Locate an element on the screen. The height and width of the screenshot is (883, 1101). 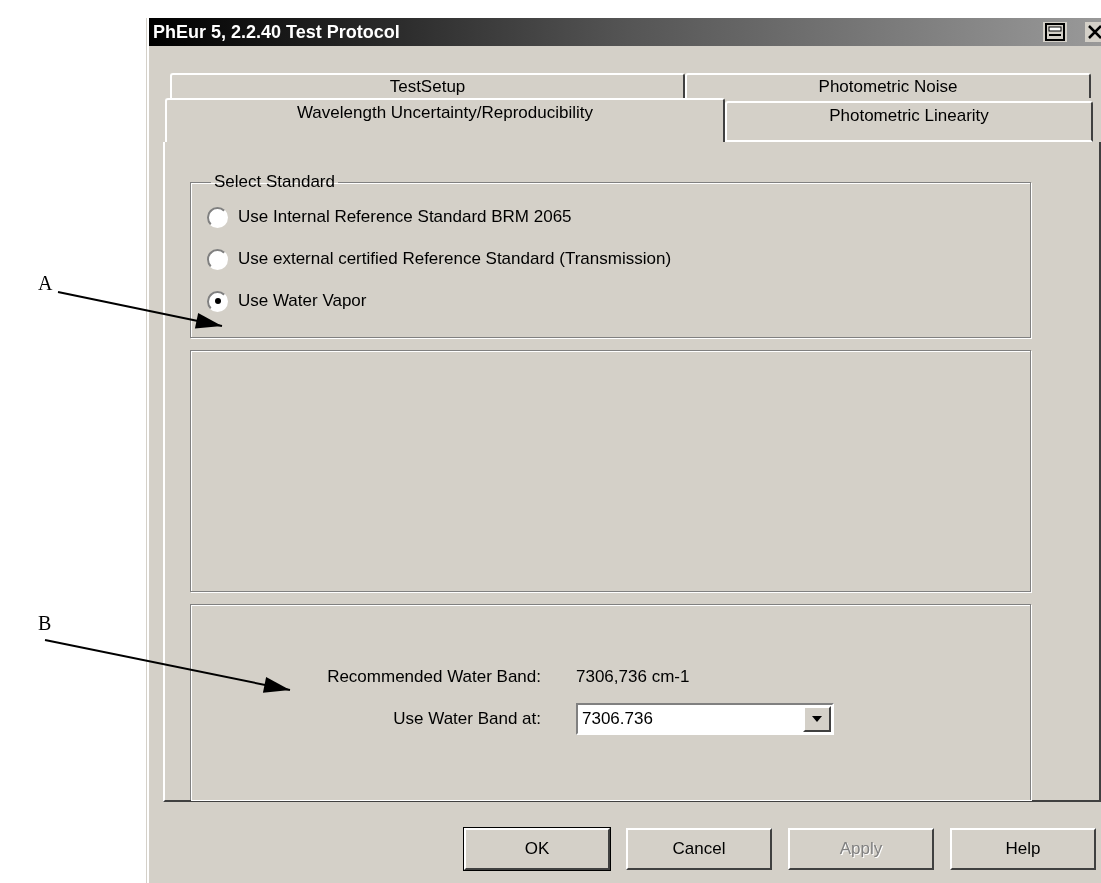
caret-icon is located at coordinates (817, 719).